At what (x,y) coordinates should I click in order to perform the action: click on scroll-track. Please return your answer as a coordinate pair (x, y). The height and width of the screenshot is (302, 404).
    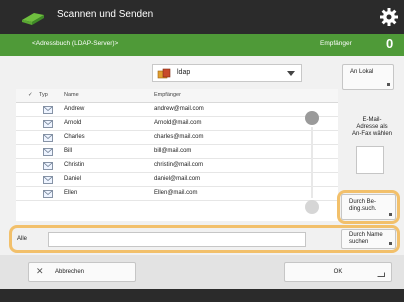
    Looking at the image, I should click on (312, 162).